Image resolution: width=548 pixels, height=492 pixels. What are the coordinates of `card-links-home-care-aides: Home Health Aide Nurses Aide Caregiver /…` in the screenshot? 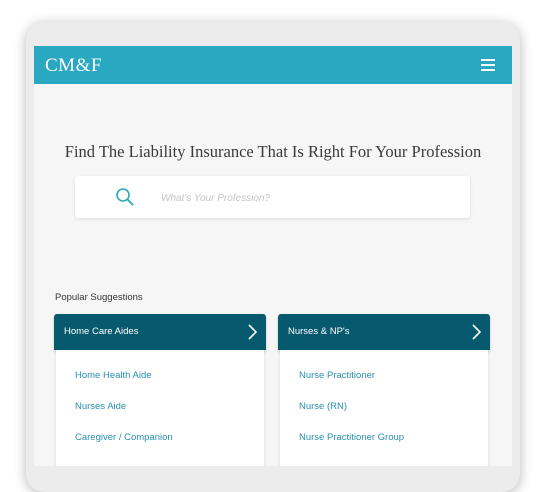 It's located at (160, 408).